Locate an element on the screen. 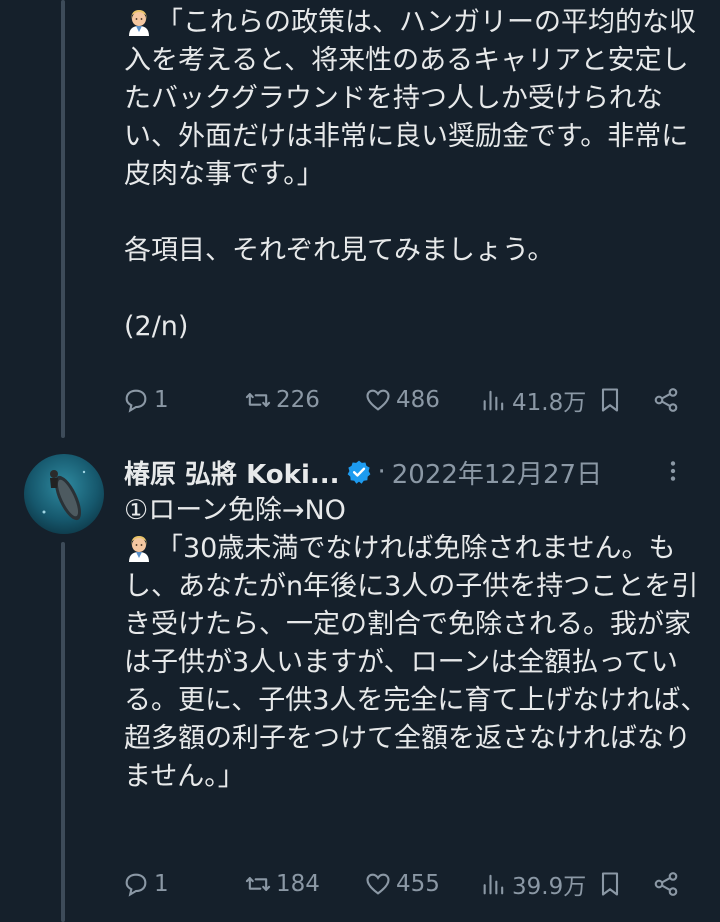 The width and height of the screenshot is (720, 922). retweet-button: 226 is located at coordinates (282, 400).